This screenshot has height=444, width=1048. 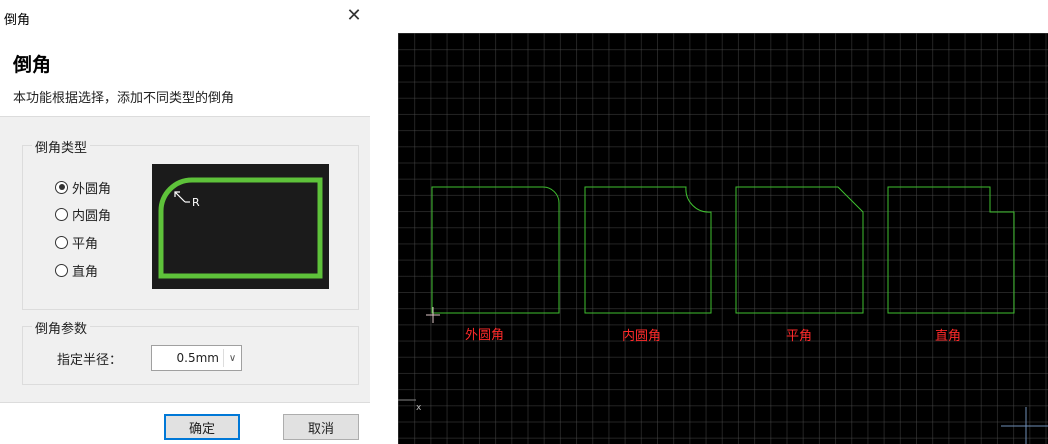 I want to click on axis-x-label: x, so click(x=419, y=408).